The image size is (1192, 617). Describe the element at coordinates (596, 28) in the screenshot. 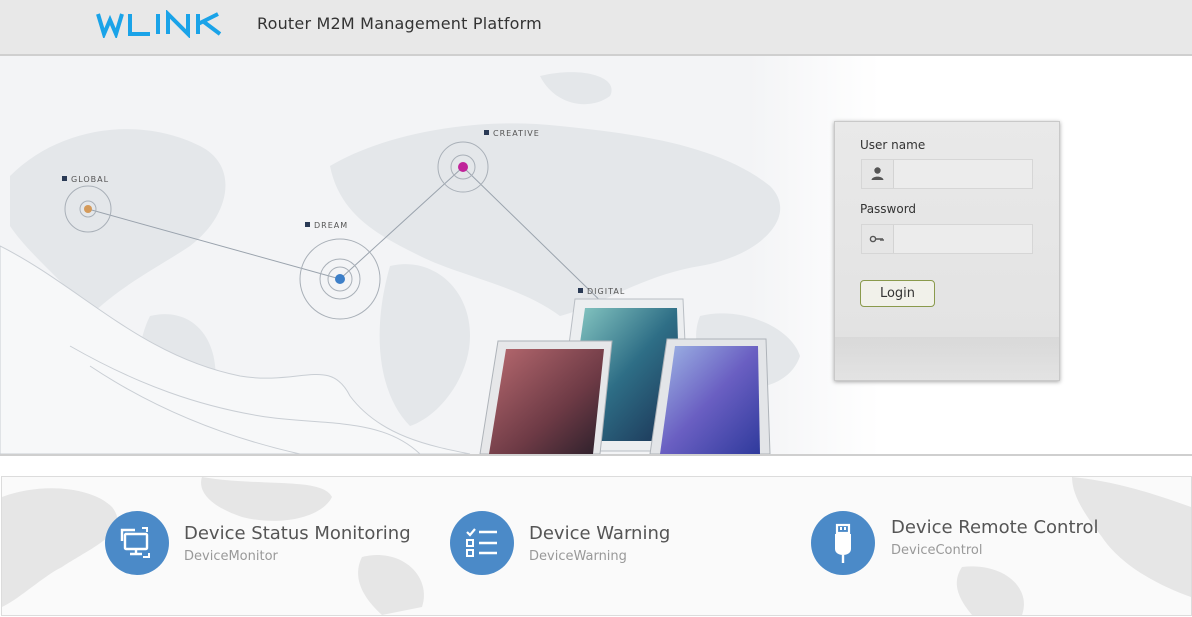

I see `header-bar: Router M2M Management Platform` at that location.